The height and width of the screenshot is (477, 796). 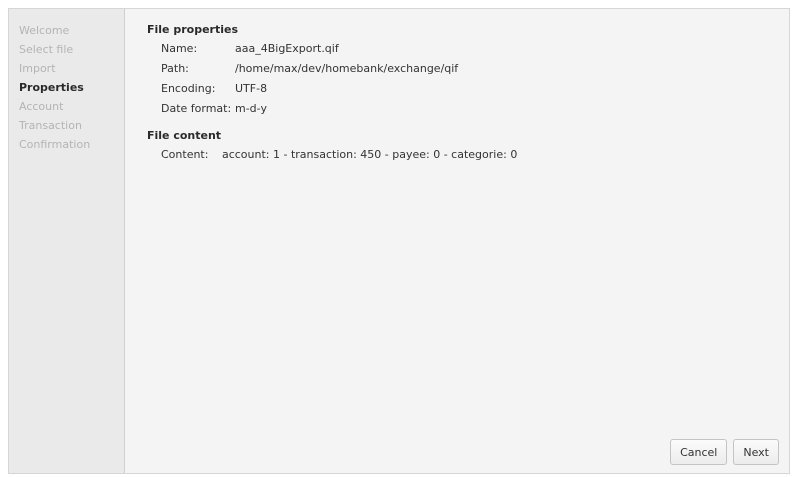 What do you see at coordinates (41, 106) in the screenshot?
I see `step-account: Account` at bounding box center [41, 106].